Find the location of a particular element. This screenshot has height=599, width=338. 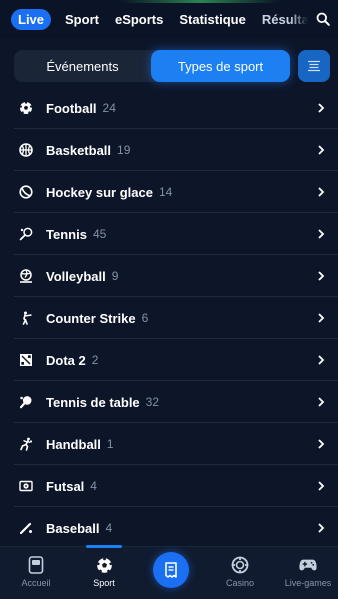

event-count: 2 is located at coordinates (95, 360).